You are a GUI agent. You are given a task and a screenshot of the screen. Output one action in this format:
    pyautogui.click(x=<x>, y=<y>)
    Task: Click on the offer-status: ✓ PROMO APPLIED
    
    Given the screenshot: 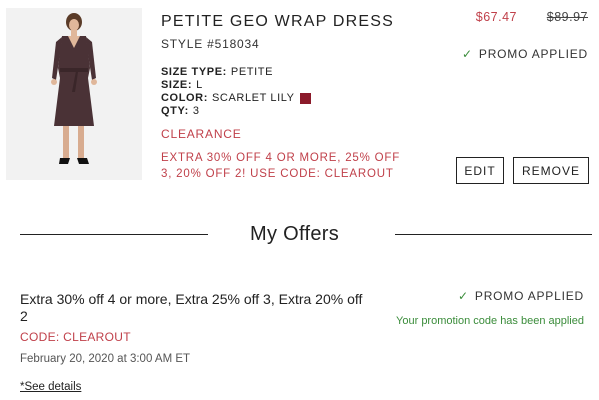 What is the action you would take?
    pyautogui.click(x=521, y=296)
    